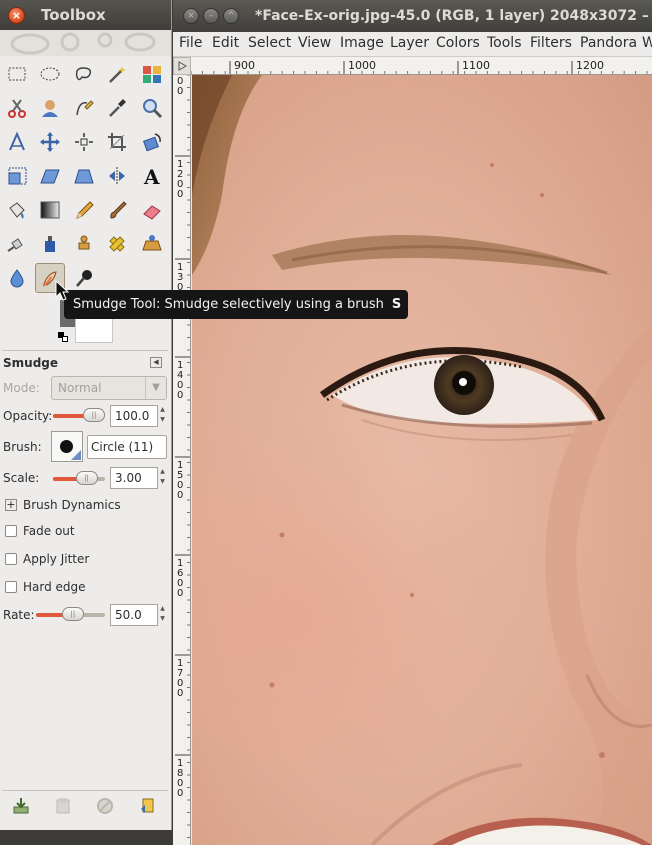  I want to click on scale-input: 3.00, so click(134, 478).